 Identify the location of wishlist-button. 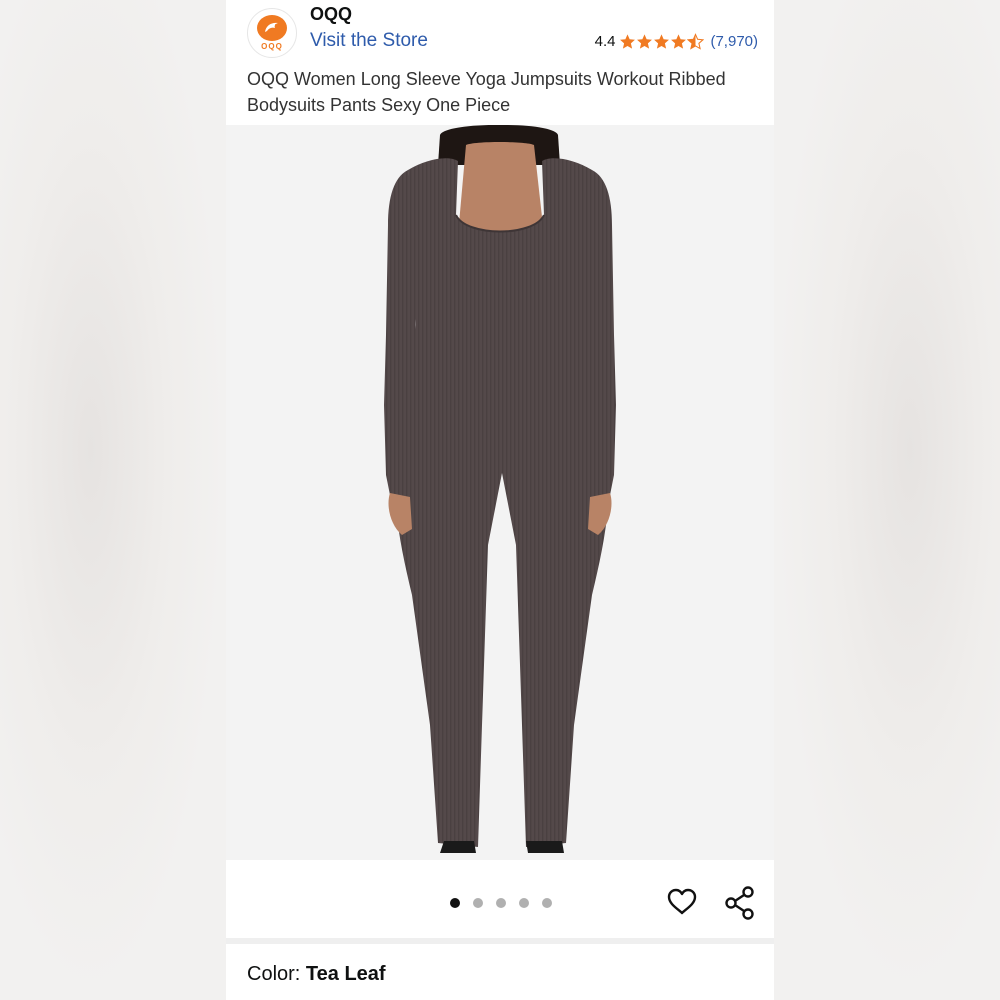
(682, 902).